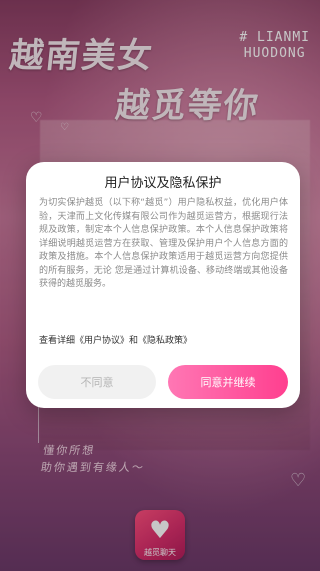 The image size is (320, 571). Describe the element at coordinates (163, 183) in the screenshot. I see `dialog-title: 用户协议及隐私保护` at that location.